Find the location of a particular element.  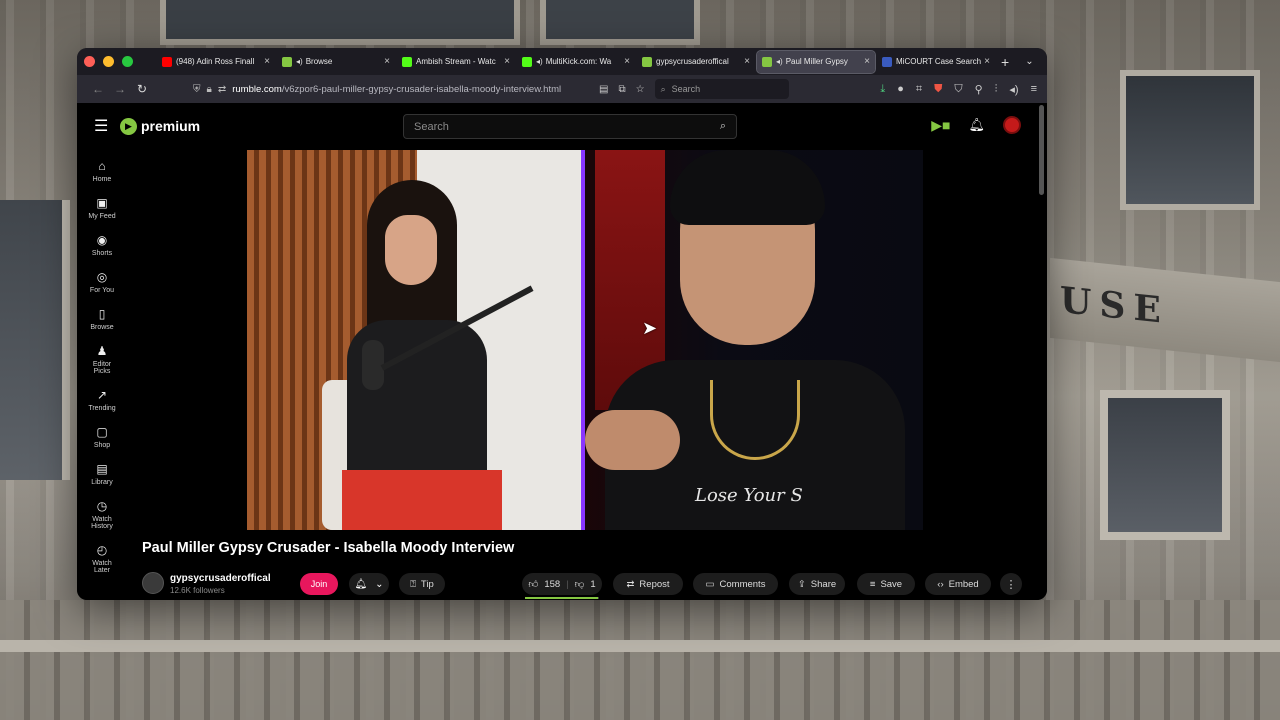

browser-tab: gypsycrusaderoffical × is located at coordinates (696, 62).